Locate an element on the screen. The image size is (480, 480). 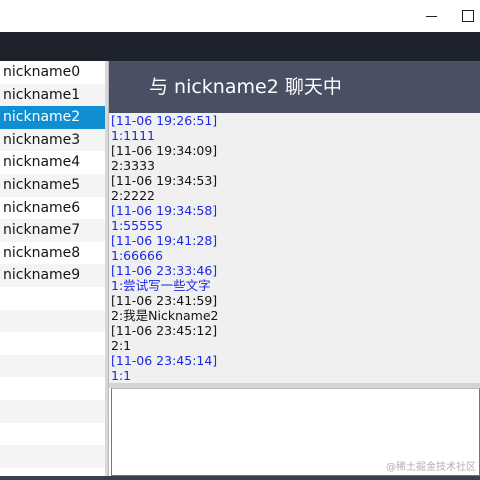
minimize-icon is located at coordinates (432, 16).